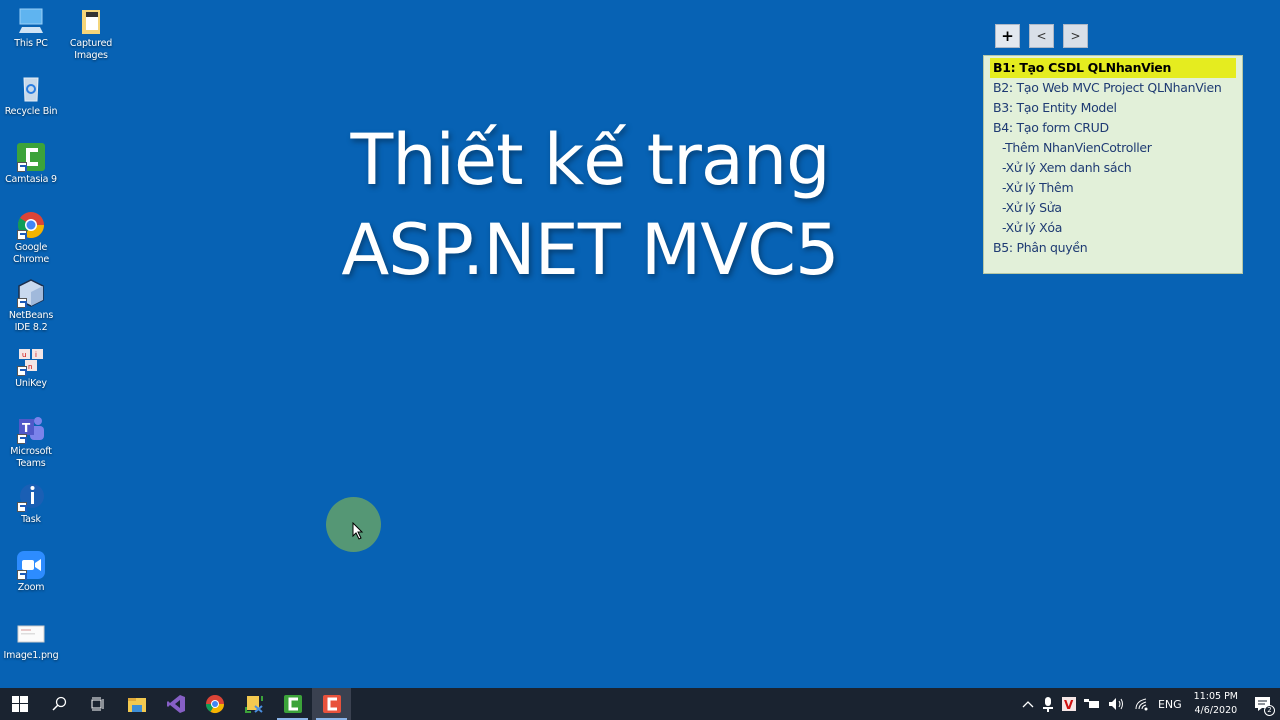 Image resolution: width=1280 pixels, height=720 pixels. I want to click on svg-text: n, so click(30, 367).